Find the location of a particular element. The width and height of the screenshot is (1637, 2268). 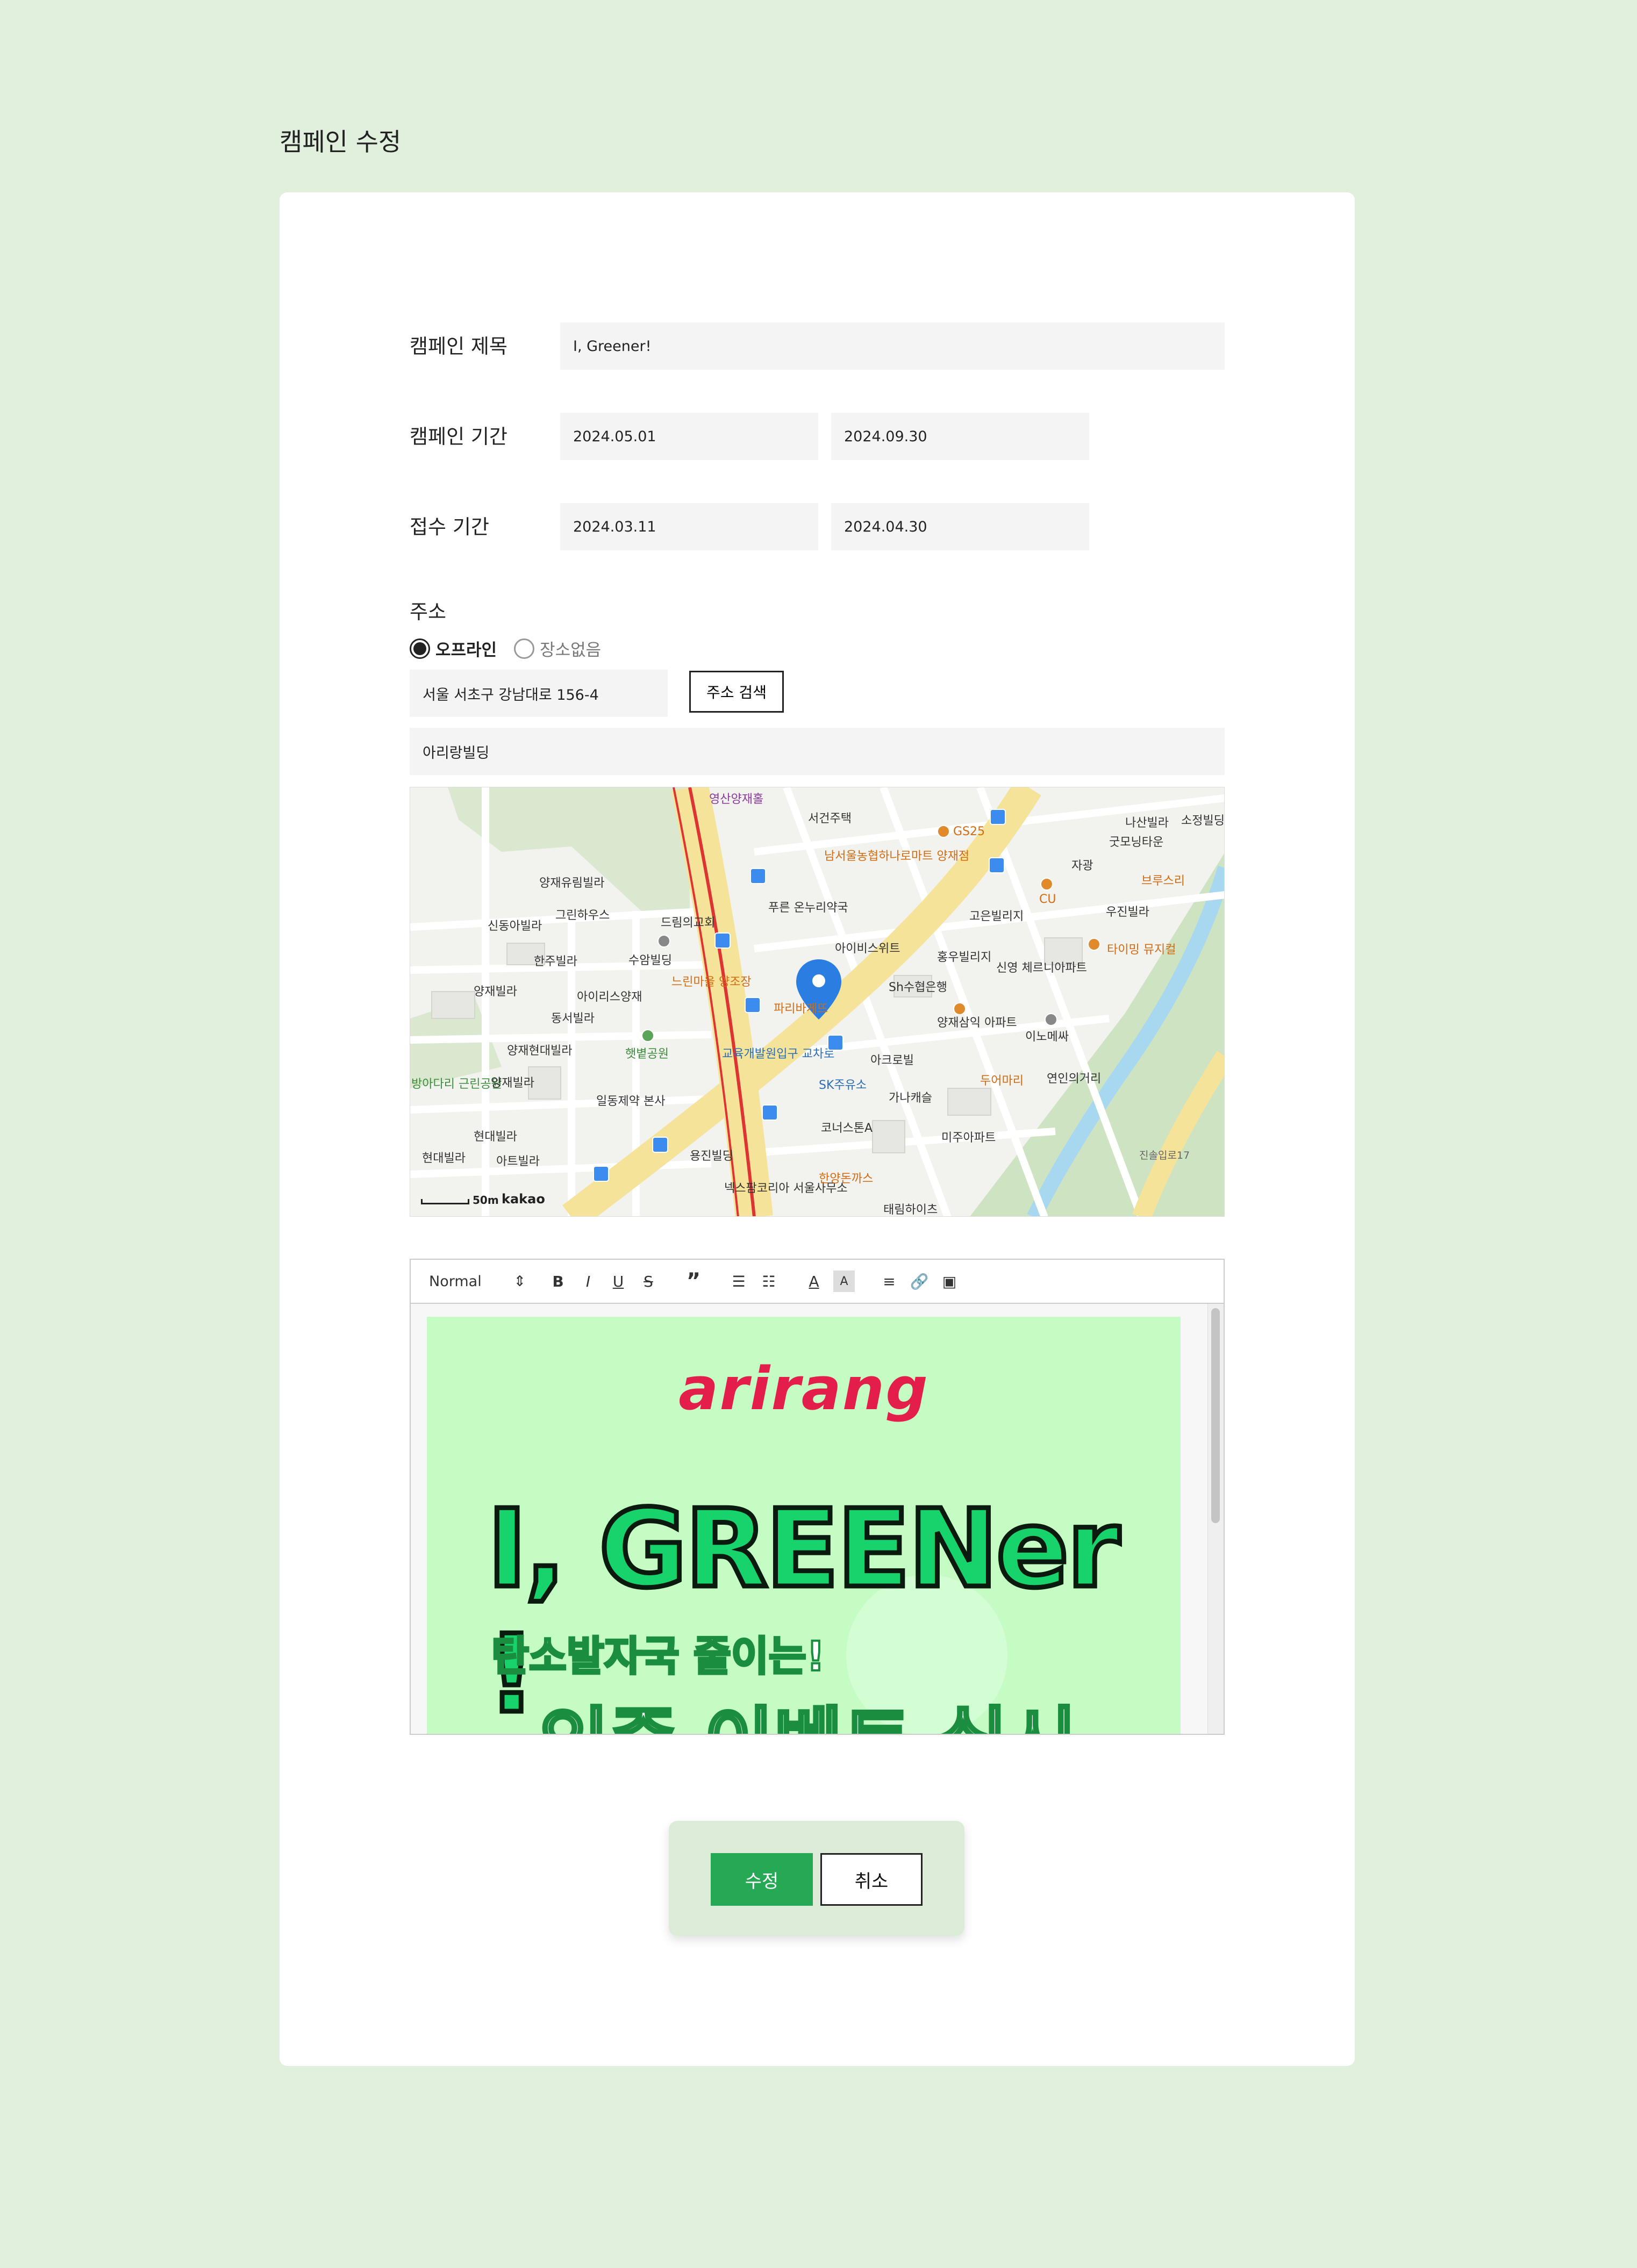

map-label: 용진빌딩 is located at coordinates (712, 1156).